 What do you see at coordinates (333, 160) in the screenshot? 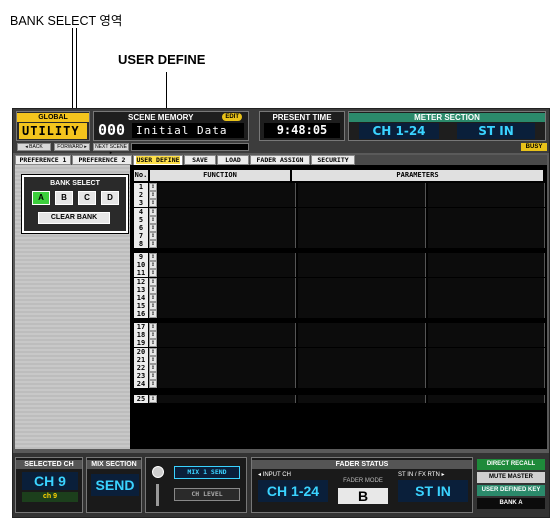
I see `tab-security: SECURITY` at bounding box center [333, 160].